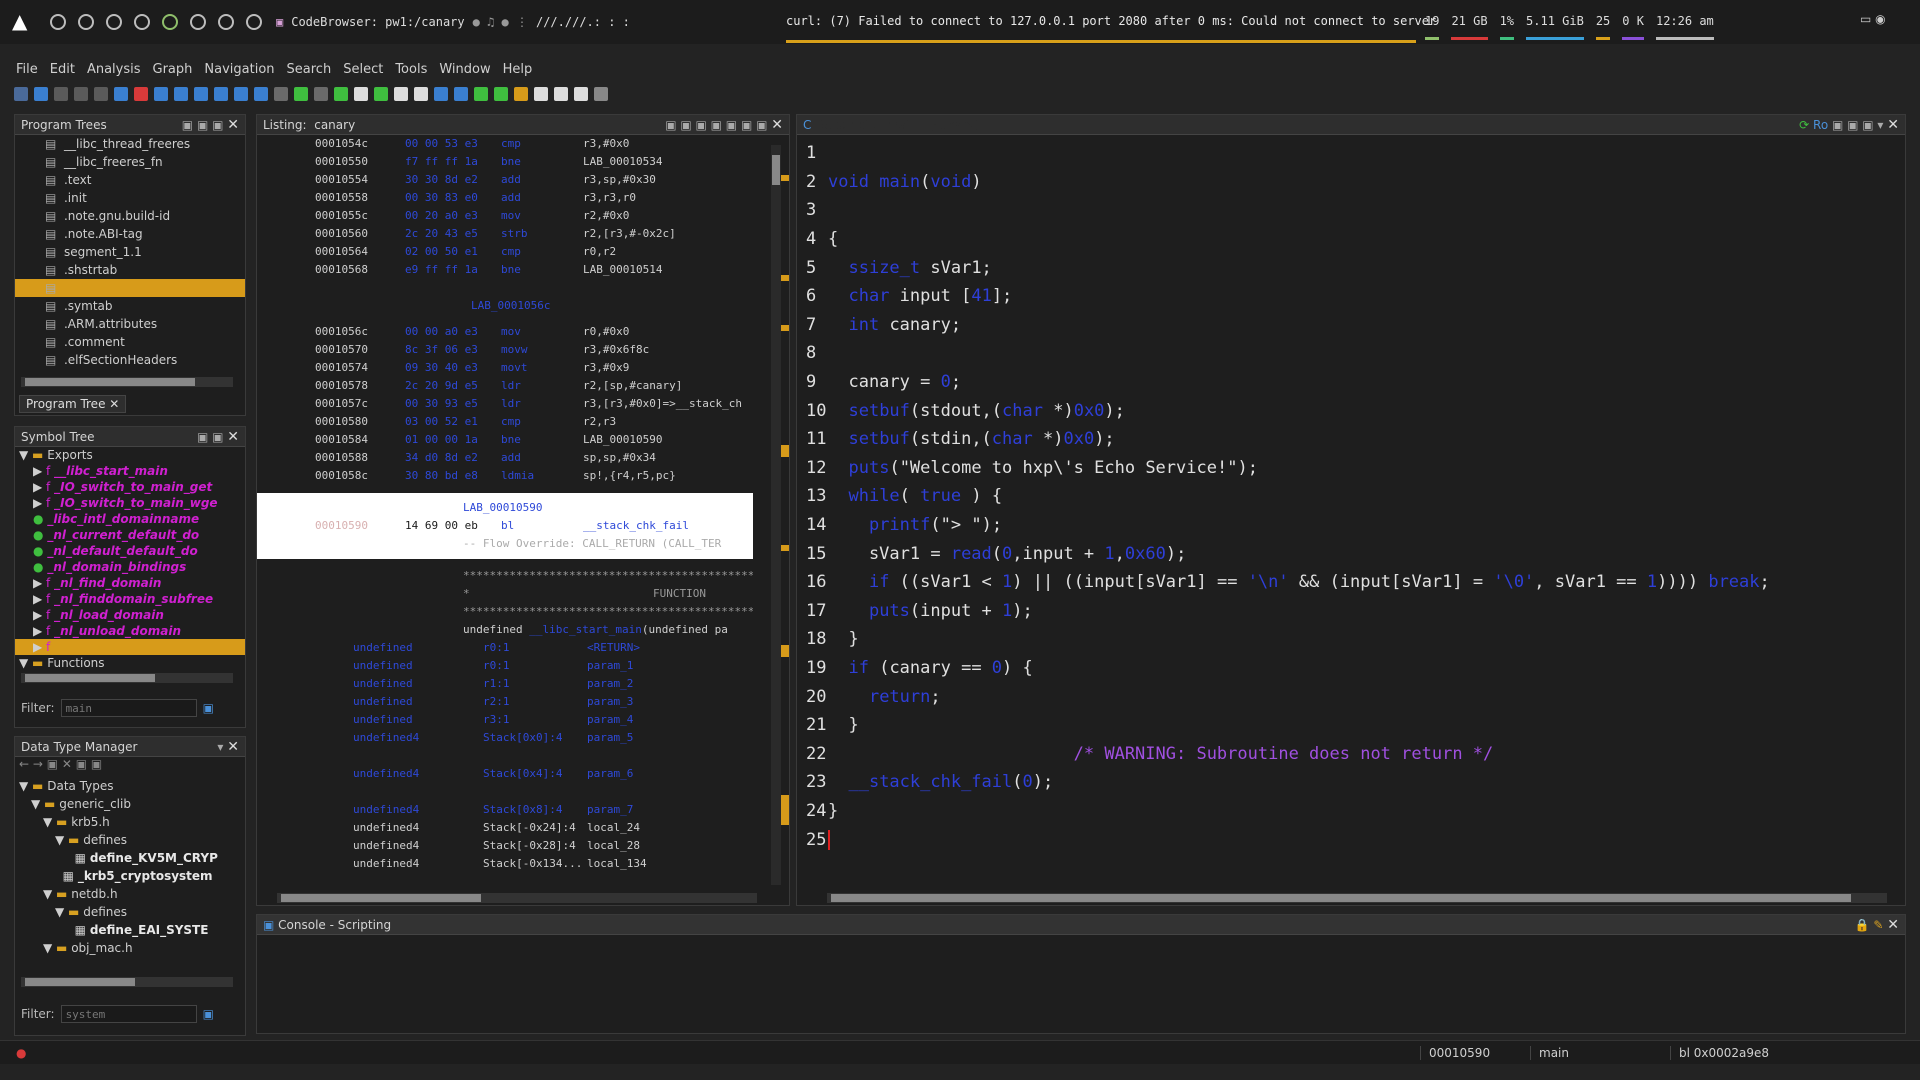  I want to click on code-line: 4{, so click(1351, 239).